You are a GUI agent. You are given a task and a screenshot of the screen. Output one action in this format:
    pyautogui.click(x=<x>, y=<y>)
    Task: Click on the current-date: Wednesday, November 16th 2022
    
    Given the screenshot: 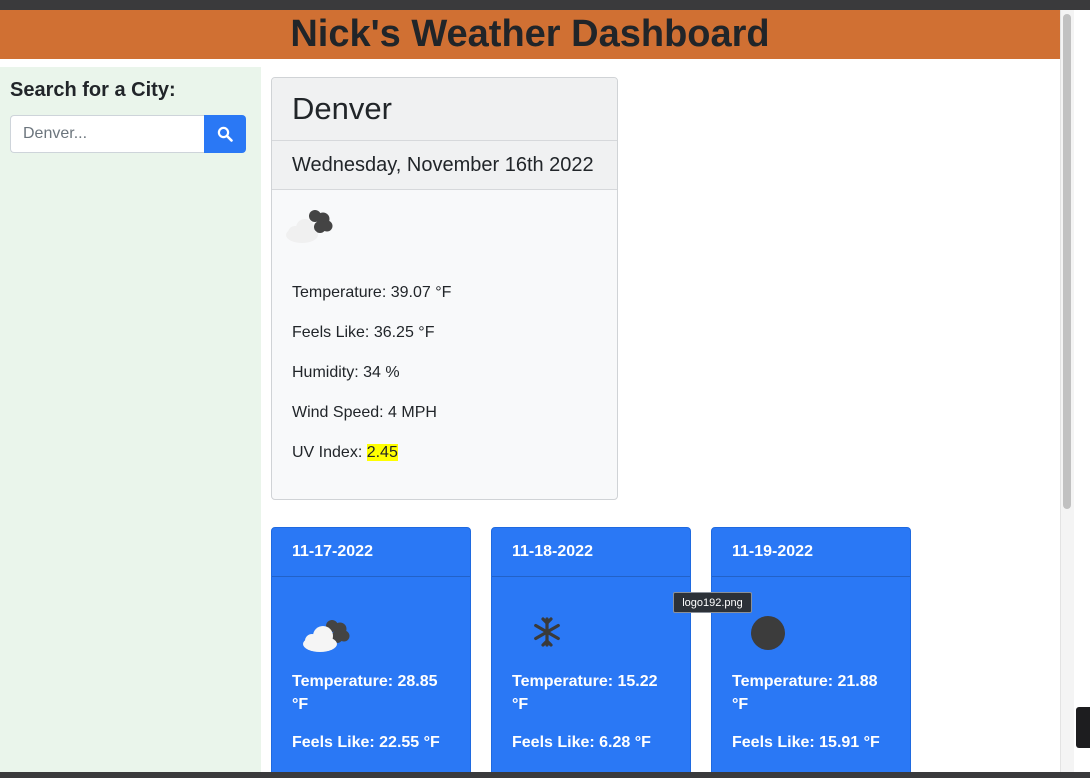 What is the action you would take?
    pyautogui.click(x=443, y=164)
    